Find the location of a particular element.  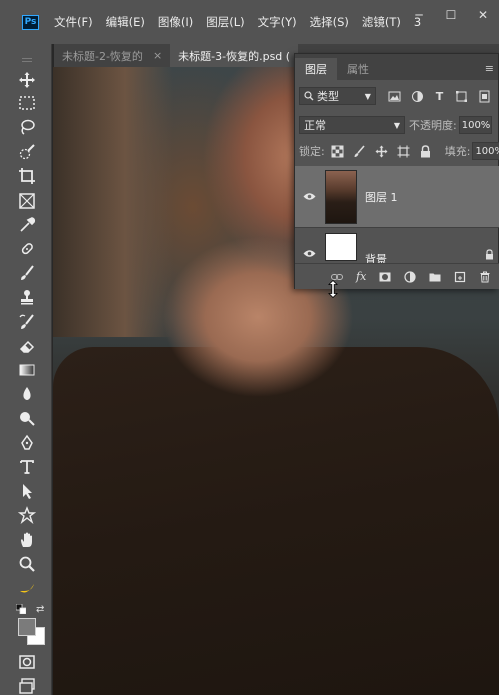

crop-tool-icon is located at coordinates (27, 176).